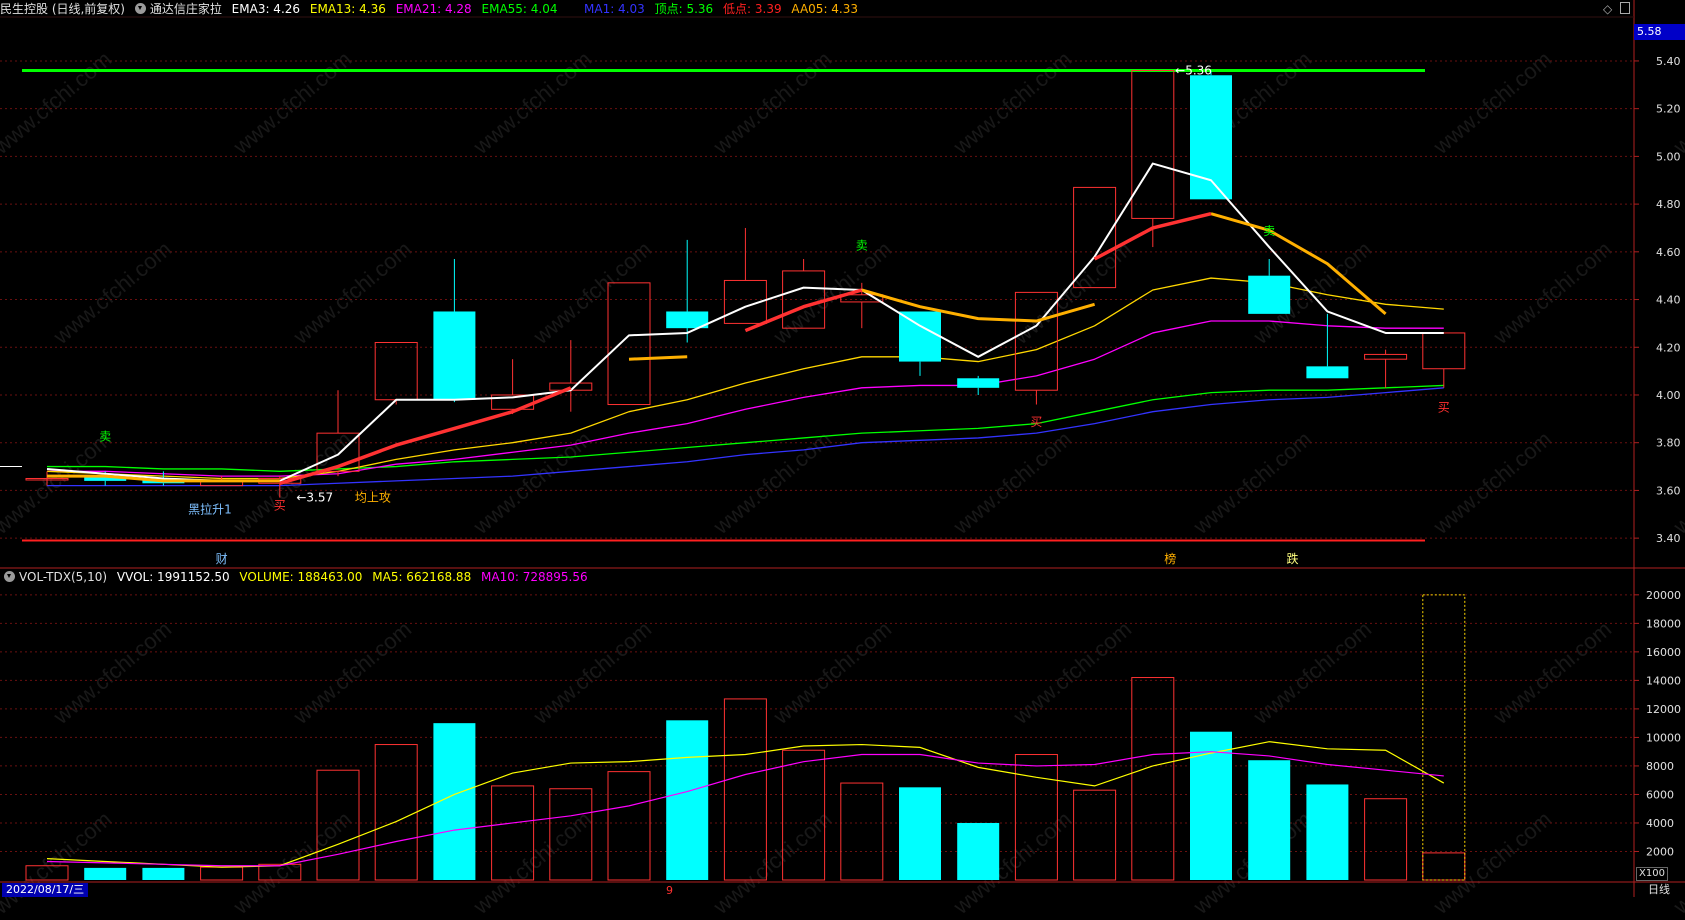  I want to click on event-mark: 榜, so click(1170, 558).